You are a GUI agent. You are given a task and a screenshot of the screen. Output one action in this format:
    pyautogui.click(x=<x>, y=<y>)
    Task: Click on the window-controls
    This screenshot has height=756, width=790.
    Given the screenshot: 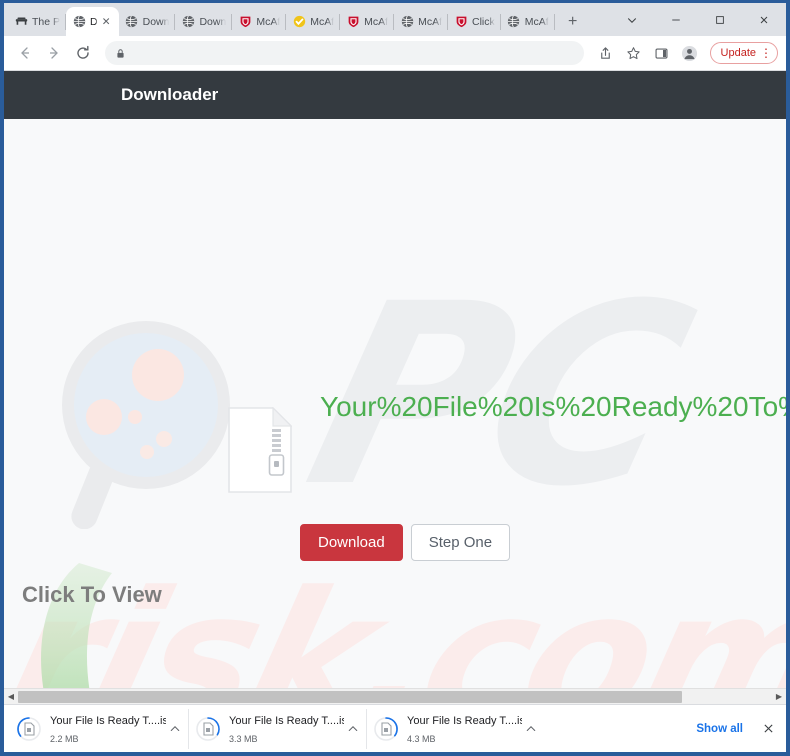 What is the action you would take?
    pyautogui.click(x=698, y=19)
    